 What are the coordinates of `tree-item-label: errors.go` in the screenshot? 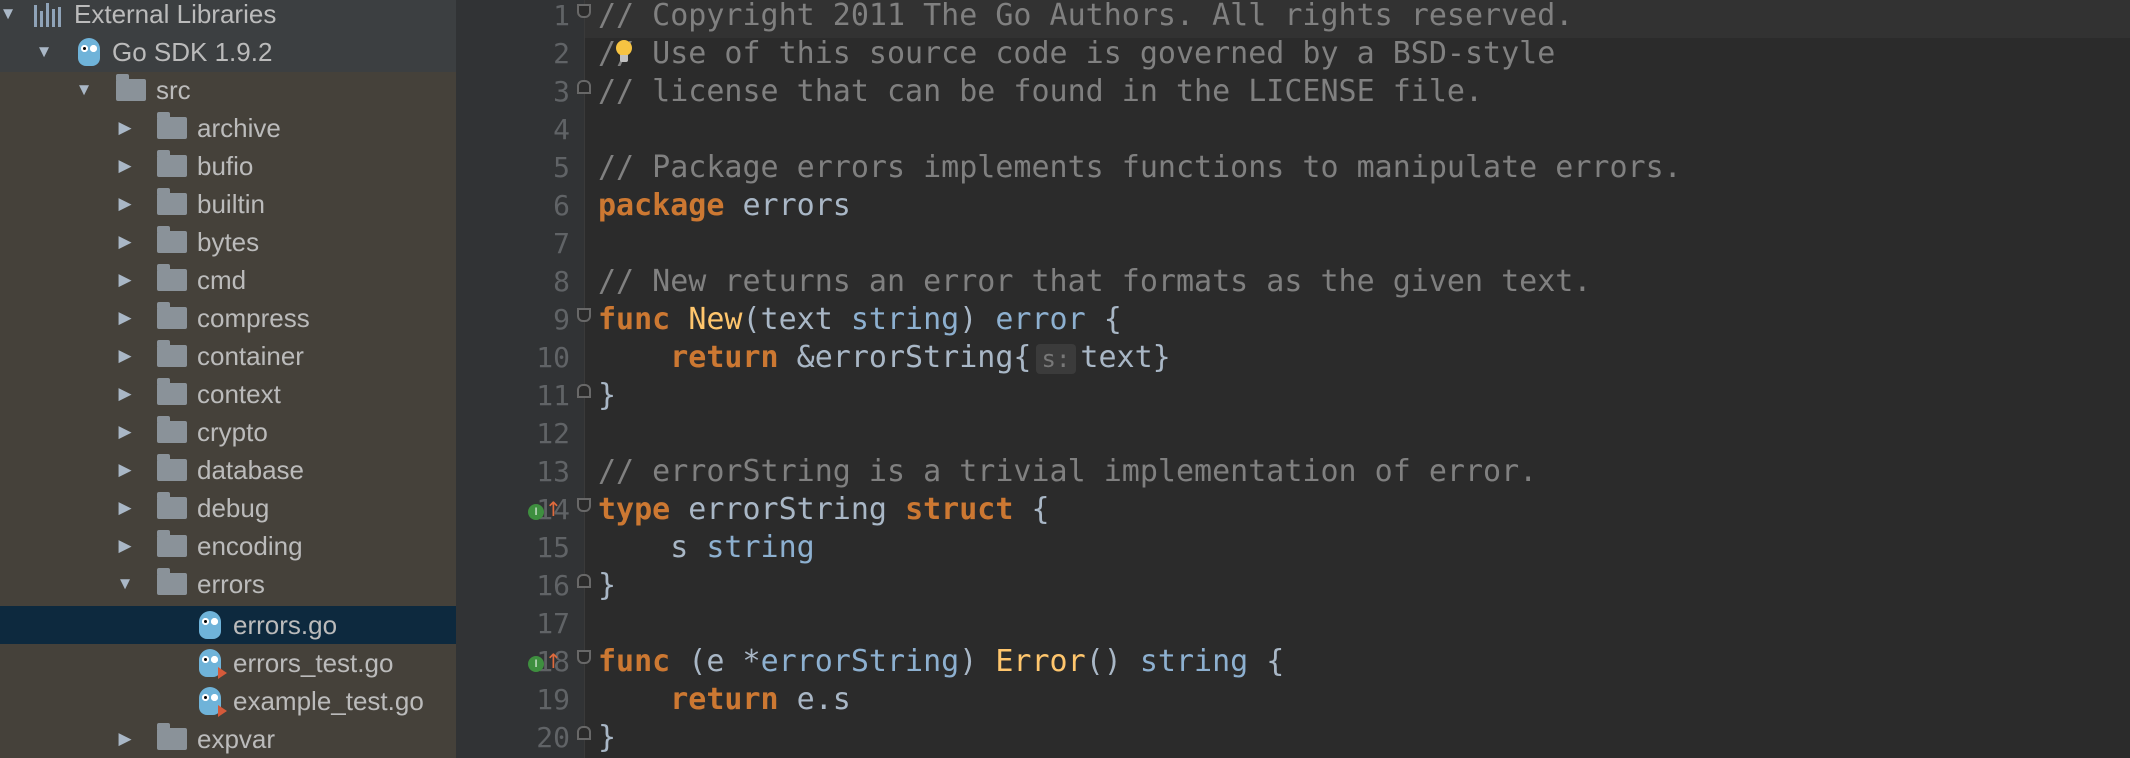 It's located at (285, 624).